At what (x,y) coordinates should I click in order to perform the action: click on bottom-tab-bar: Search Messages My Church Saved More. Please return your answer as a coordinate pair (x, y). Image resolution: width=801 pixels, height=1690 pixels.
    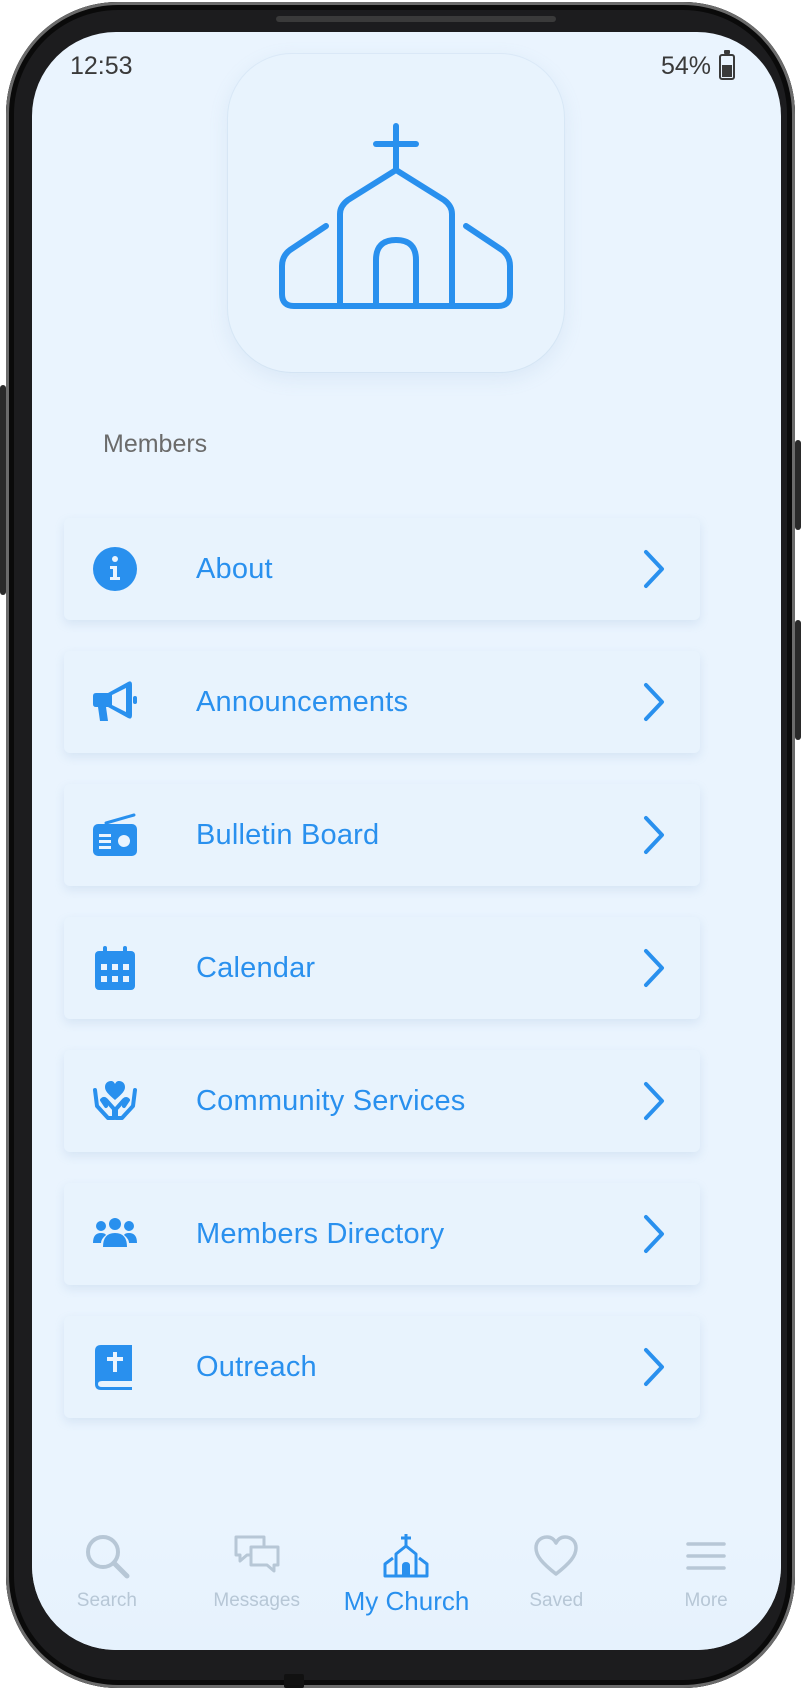
    Looking at the image, I should click on (406, 1580).